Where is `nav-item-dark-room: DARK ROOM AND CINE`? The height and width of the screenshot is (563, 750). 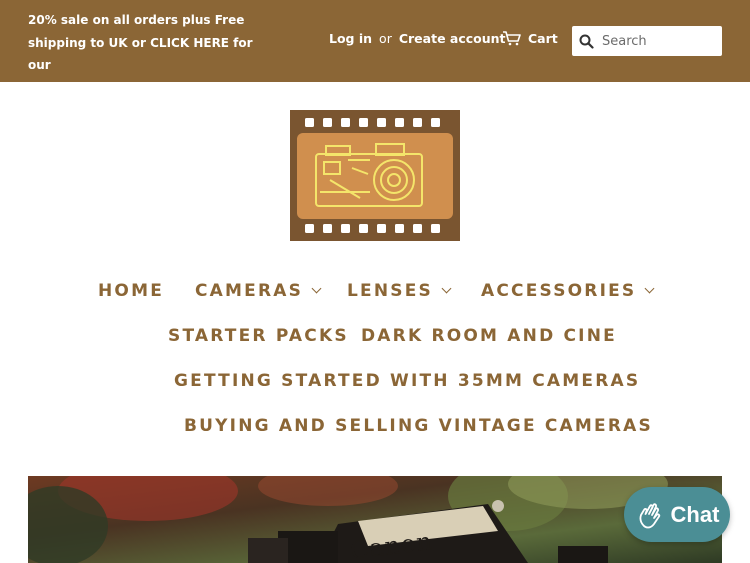
nav-item-dark-room: DARK ROOM AND CINE is located at coordinates (489, 336).